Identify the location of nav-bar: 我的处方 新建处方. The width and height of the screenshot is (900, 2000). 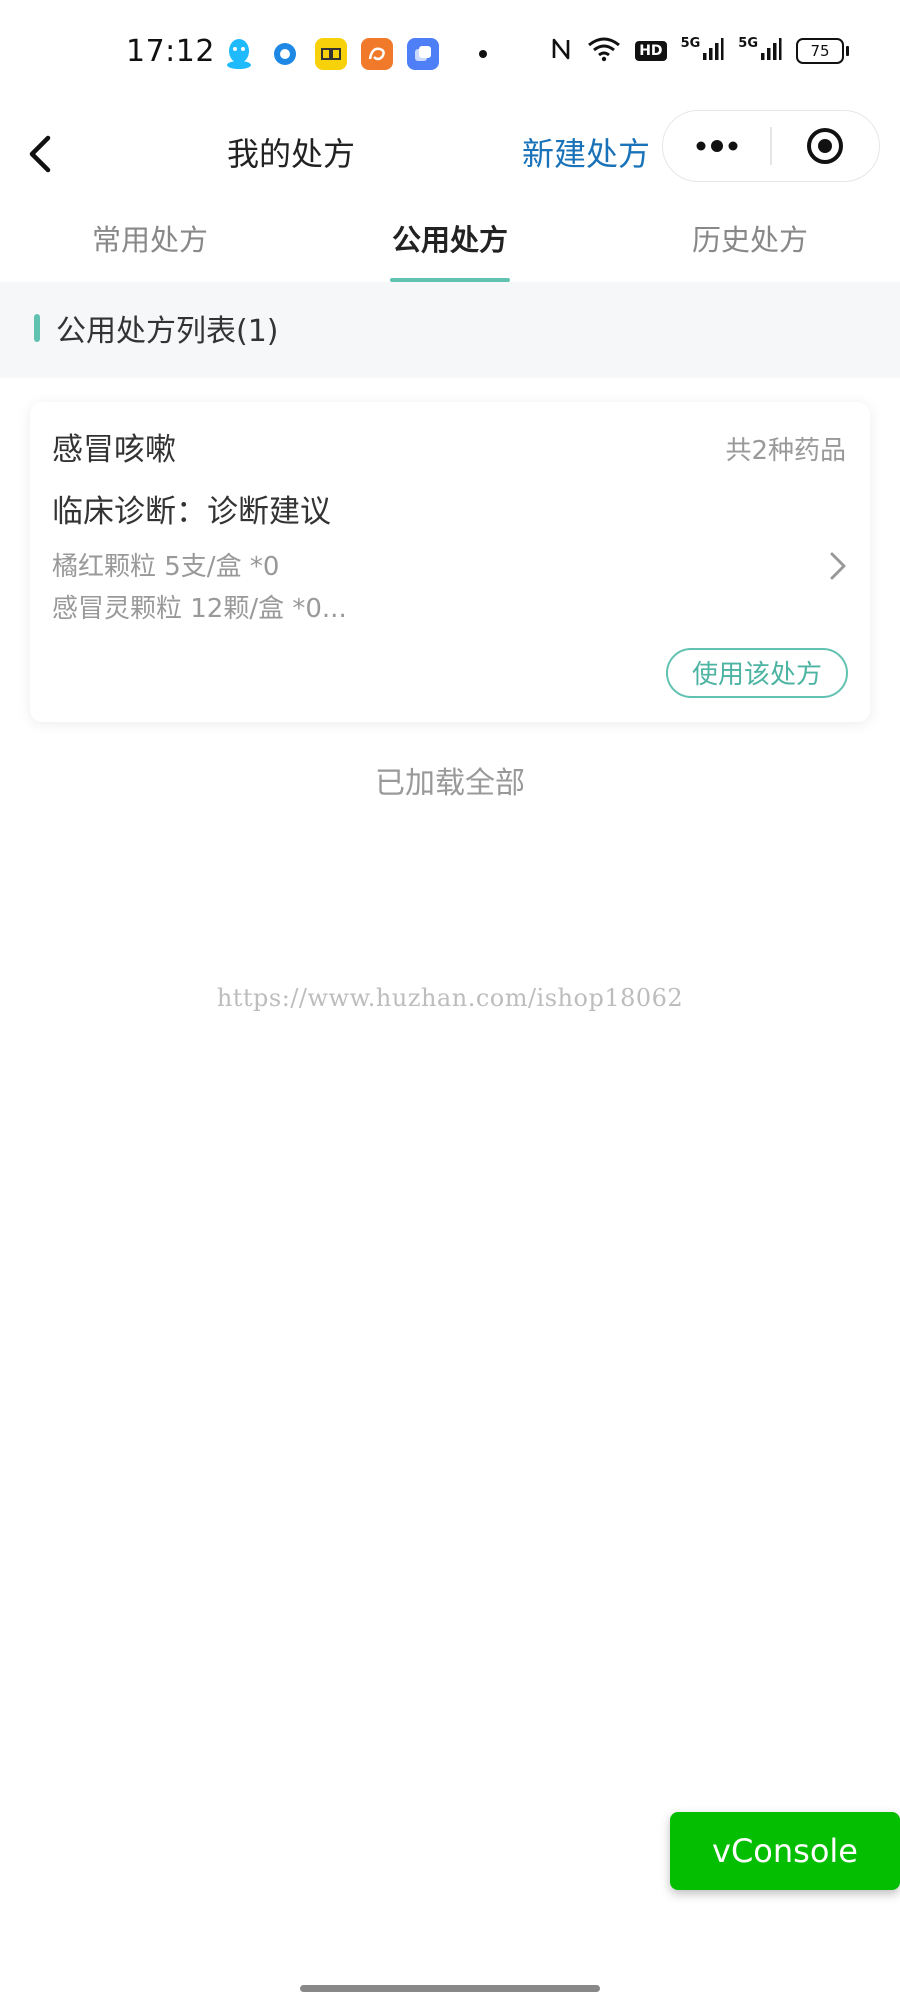
(450, 158).